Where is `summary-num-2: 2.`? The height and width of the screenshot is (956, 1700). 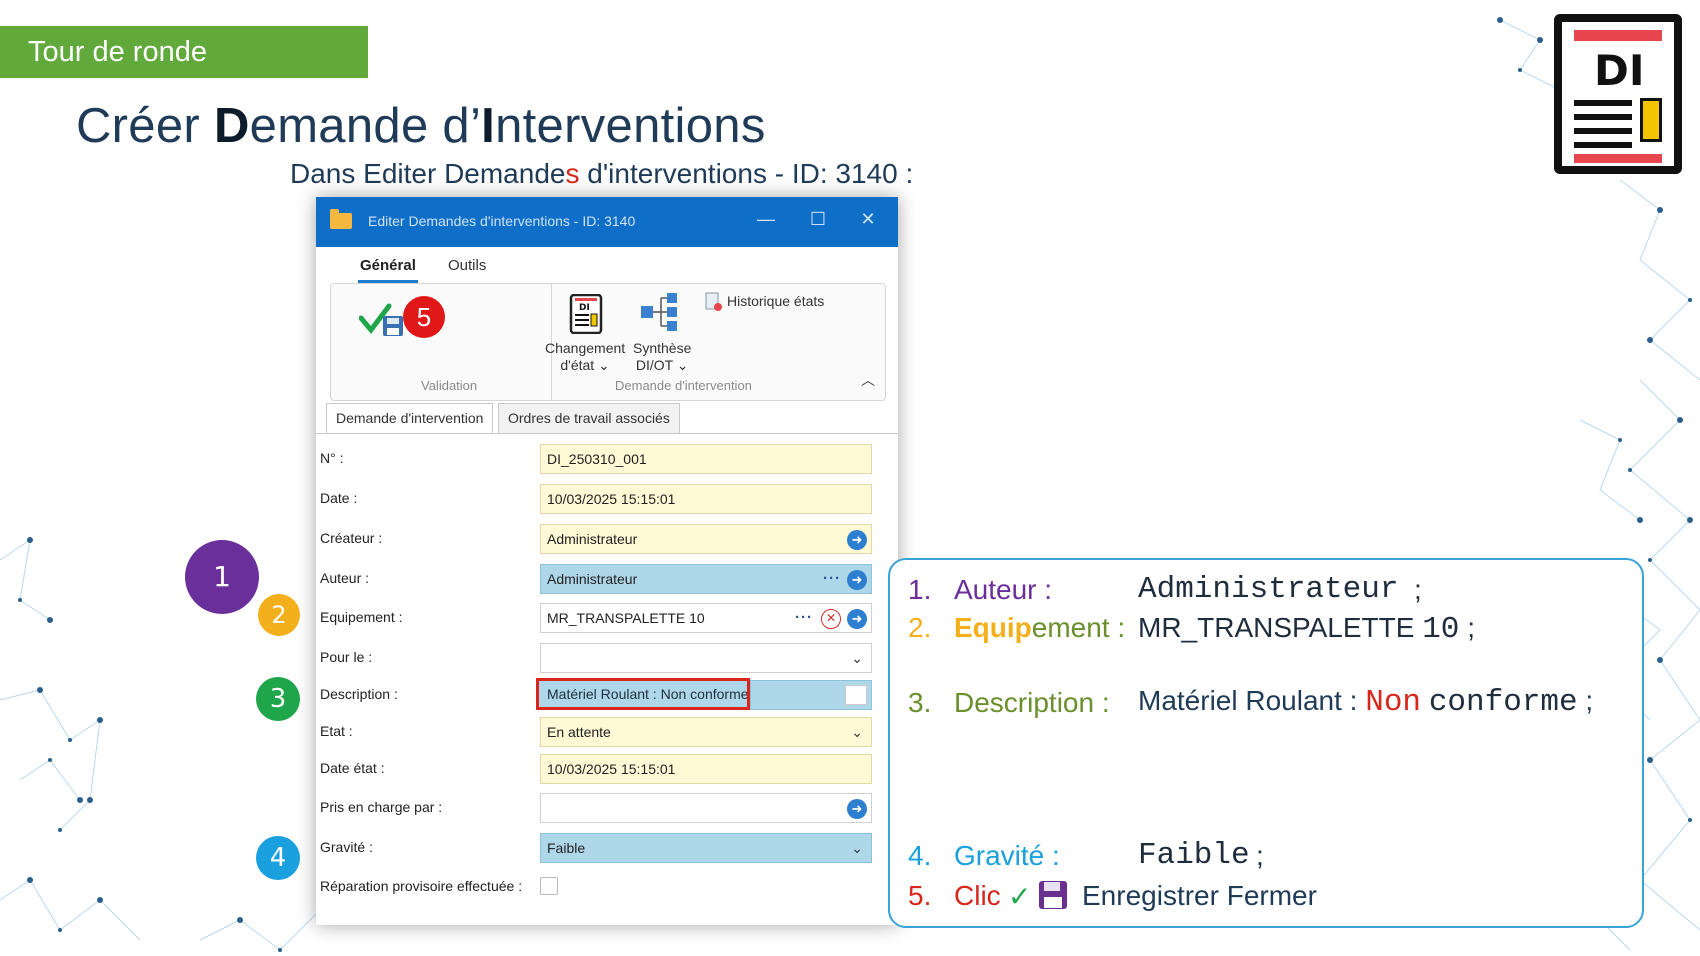
summary-num-2: 2. is located at coordinates (920, 627).